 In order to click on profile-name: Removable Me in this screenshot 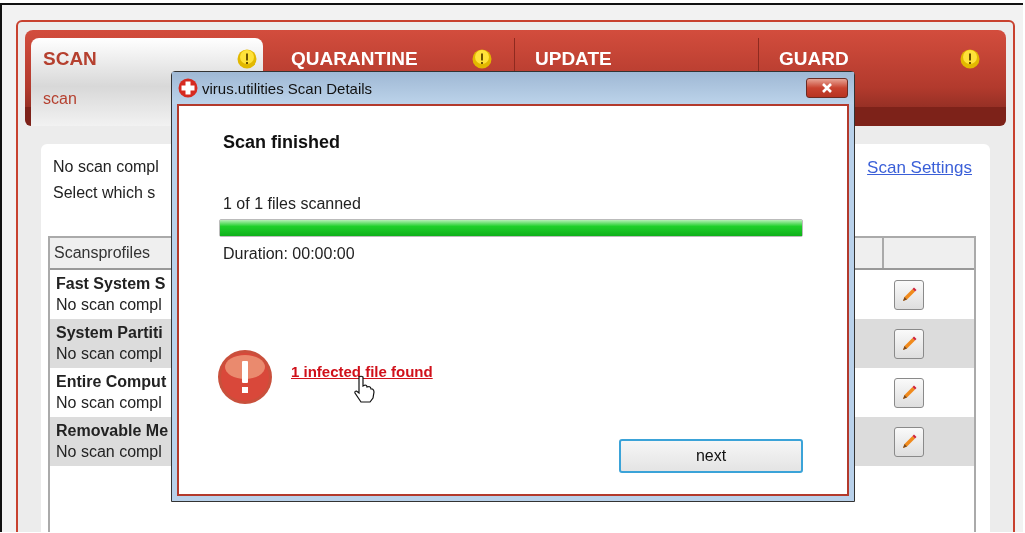, I will do `click(112, 431)`.